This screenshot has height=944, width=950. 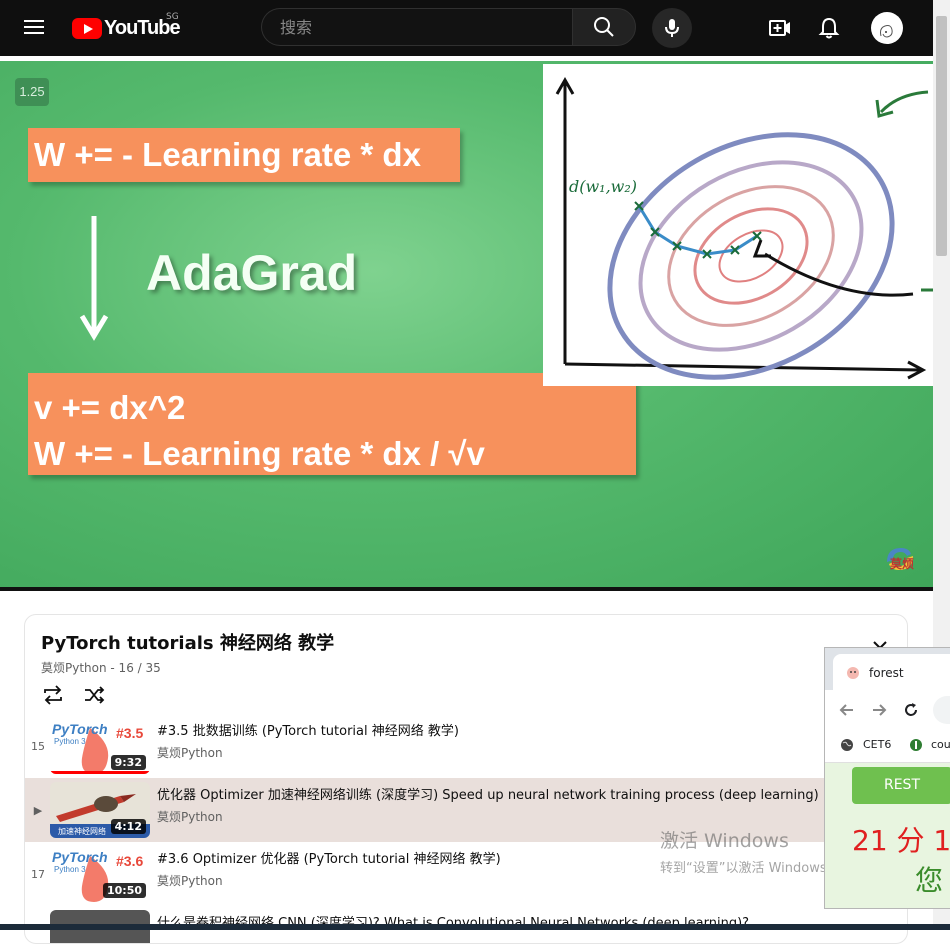 I want to click on now-playing-icon: ▶, so click(x=38, y=810).